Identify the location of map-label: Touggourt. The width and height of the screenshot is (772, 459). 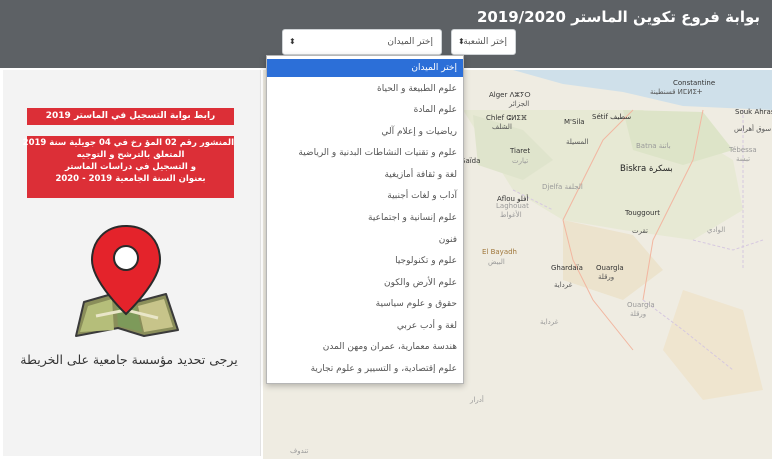
(643, 213).